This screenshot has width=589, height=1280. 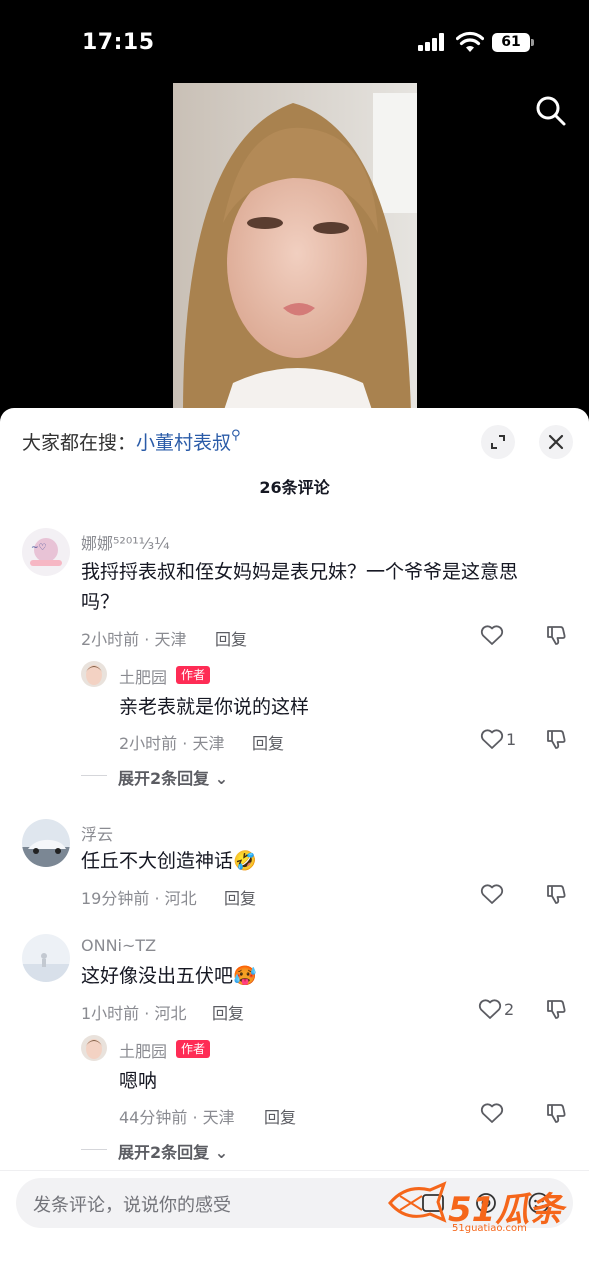 What do you see at coordinates (214, 707) in the screenshot?
I see `reply-text: 亲老表就是你说的这样` at bounding box center [214, 707].